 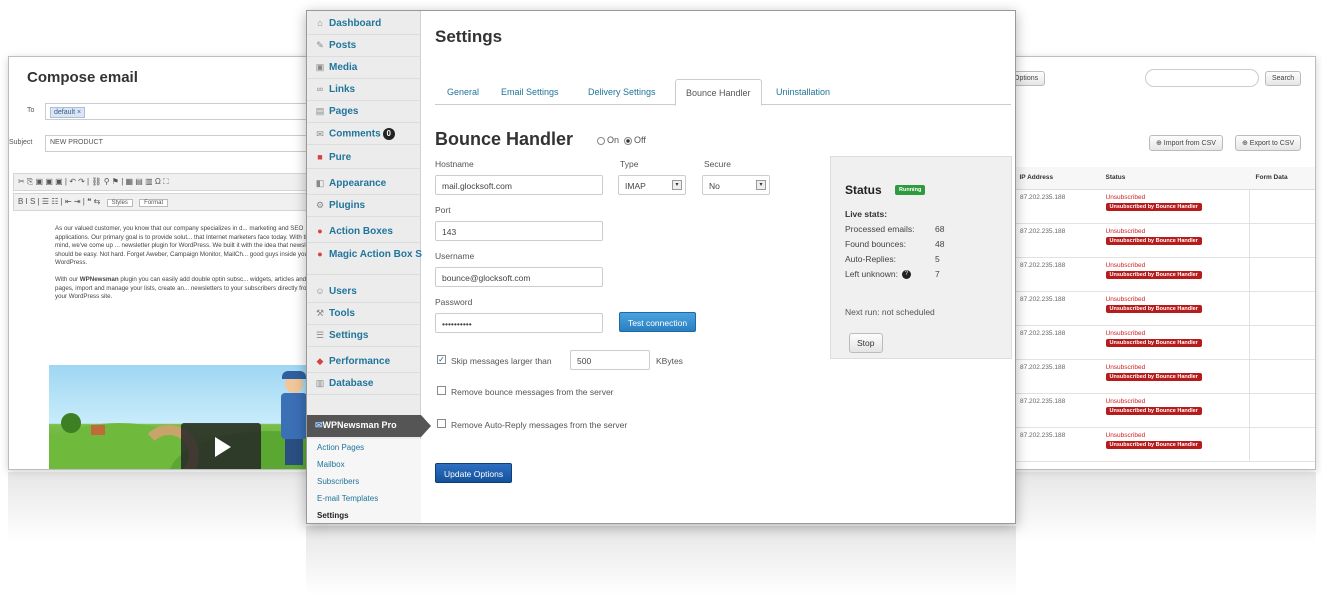 What do you see at coordinates (463, 92) in the screenshot?
I see `tab-general: General` at bounding box center [463, 92].